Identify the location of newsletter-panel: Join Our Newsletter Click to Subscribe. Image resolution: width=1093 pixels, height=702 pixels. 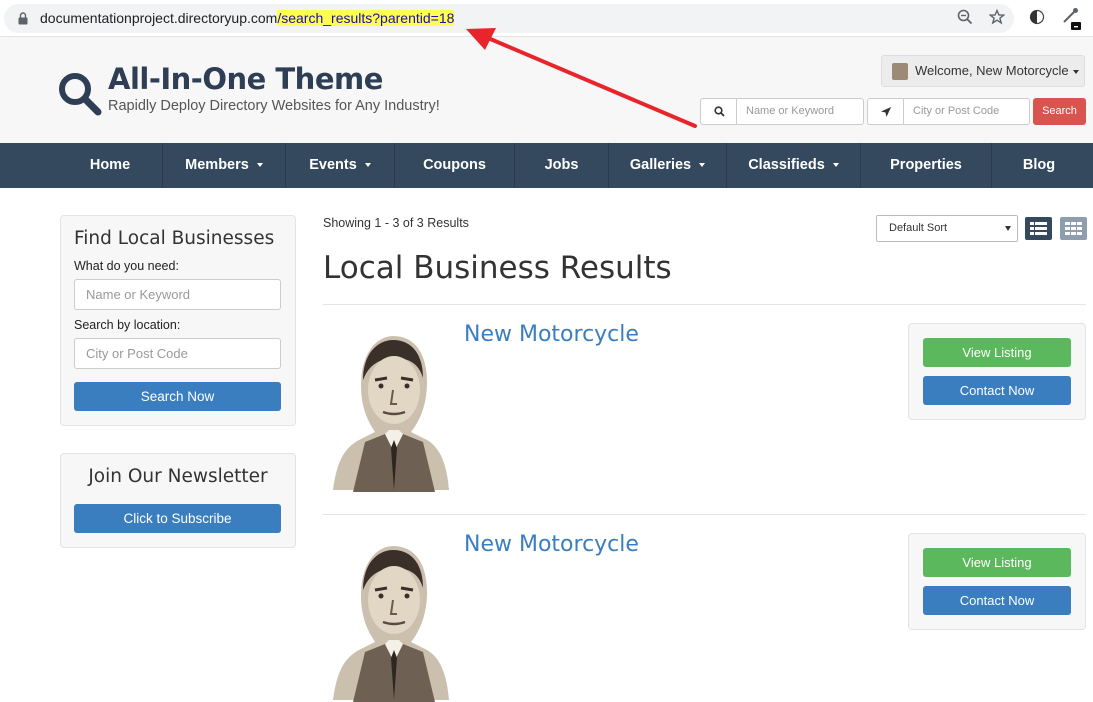
(178, 500).